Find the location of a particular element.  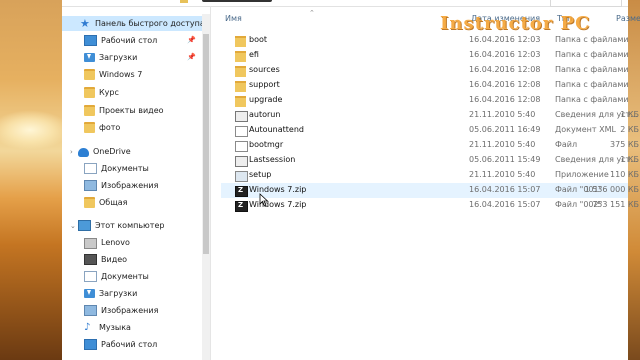

nav-item-label: Изображения is located at coordinates (130, 185).